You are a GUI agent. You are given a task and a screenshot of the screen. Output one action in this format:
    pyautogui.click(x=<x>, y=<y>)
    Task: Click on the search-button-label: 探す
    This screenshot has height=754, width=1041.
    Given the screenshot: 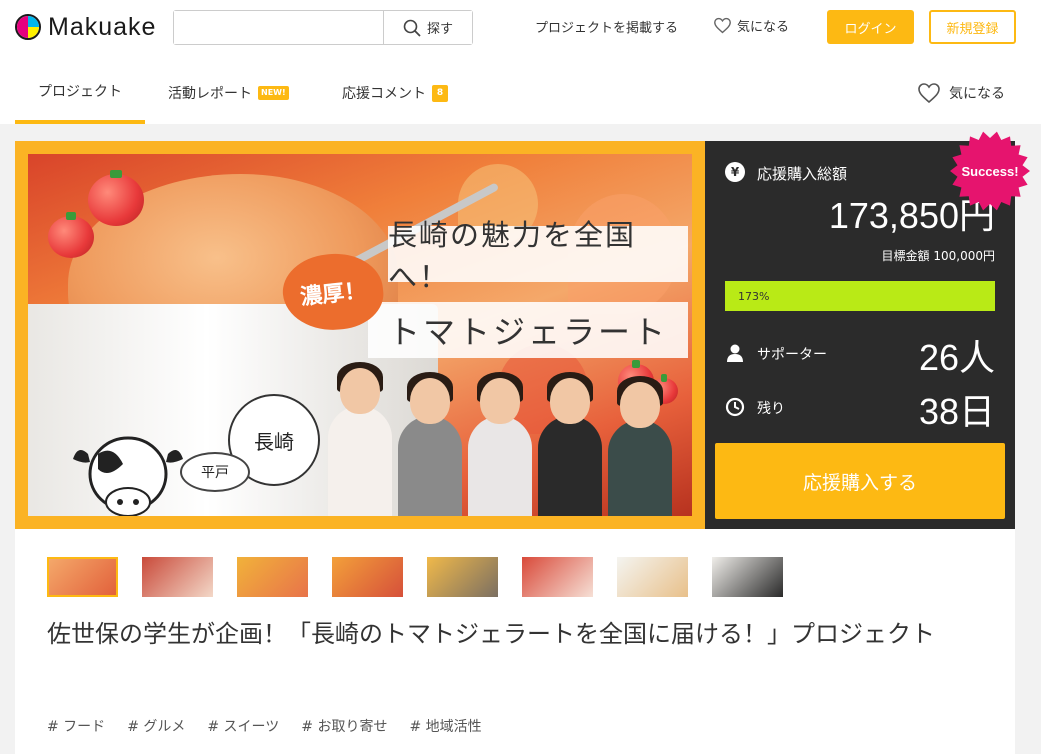 What is the action you would take?
    pyautogui.click(x=439, y=29)
    